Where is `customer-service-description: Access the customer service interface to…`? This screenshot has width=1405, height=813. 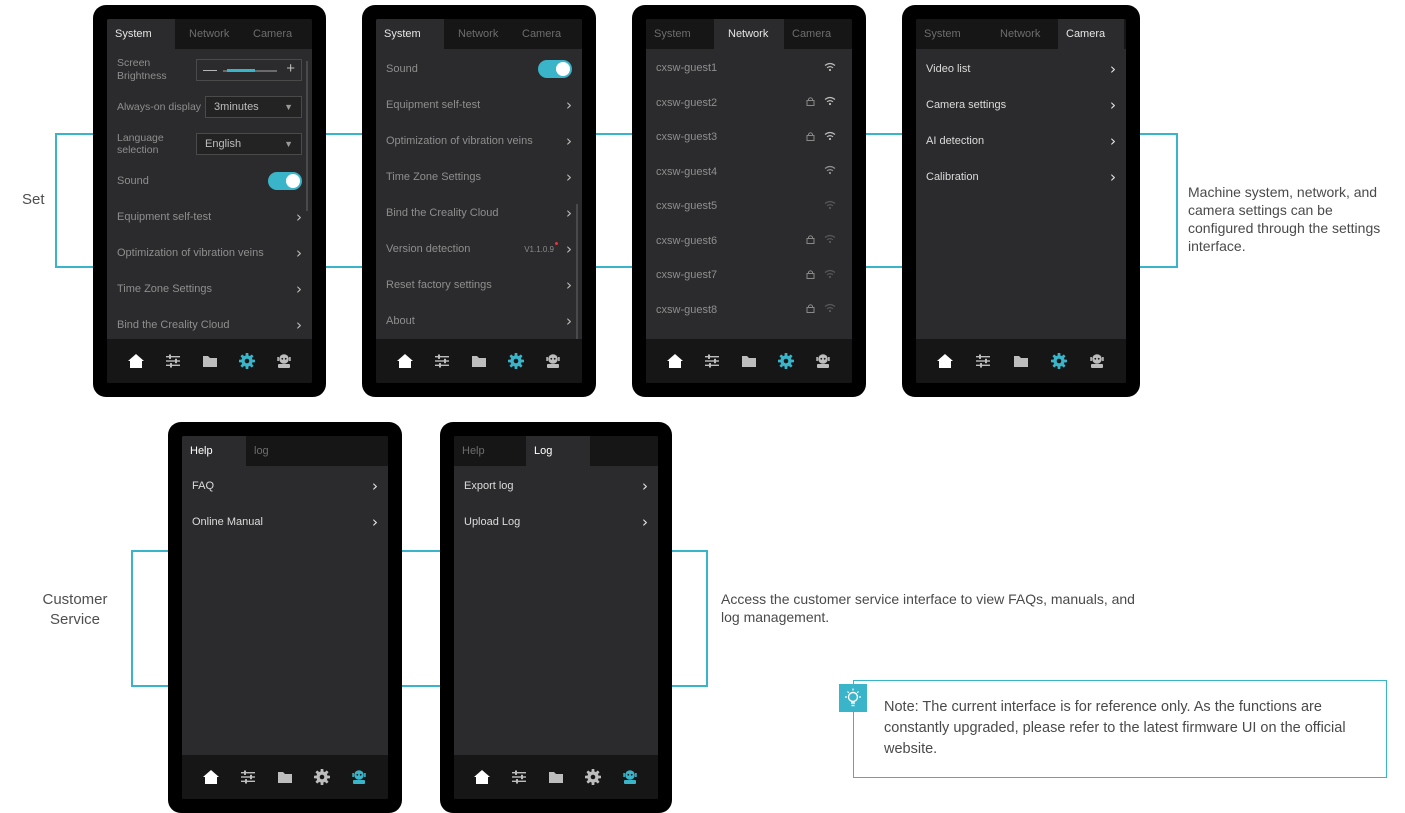
customer-service-description: Access the customer service interface to… is located at coordinates (928, 608).